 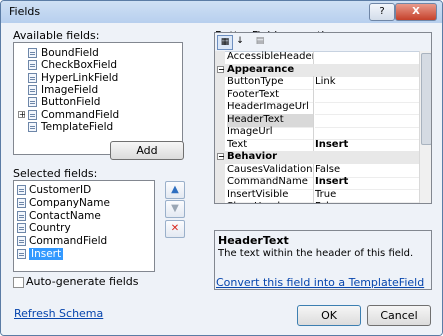 I want to click on list-item-label: TemplateField, so click(x=77, y=126).